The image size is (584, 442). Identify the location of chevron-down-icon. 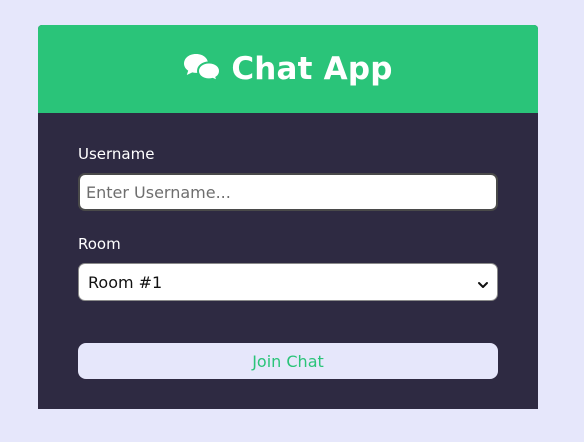
(483, 282).